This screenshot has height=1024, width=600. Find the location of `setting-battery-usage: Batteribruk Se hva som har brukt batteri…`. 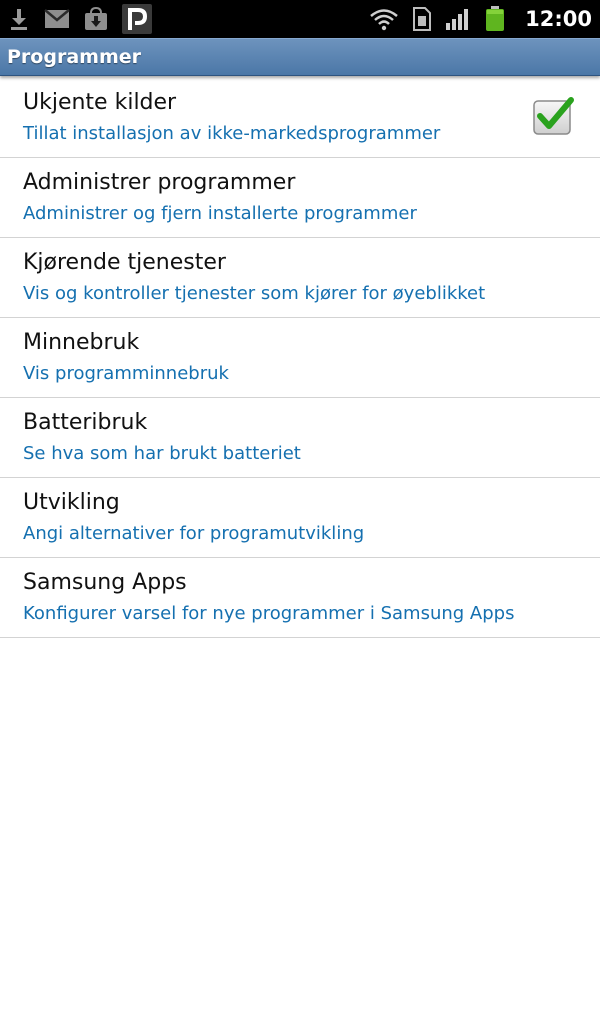

setting-battery-usage: Batteribruk Se hva som har brukt batteri… is located at coordinates (300, 438).